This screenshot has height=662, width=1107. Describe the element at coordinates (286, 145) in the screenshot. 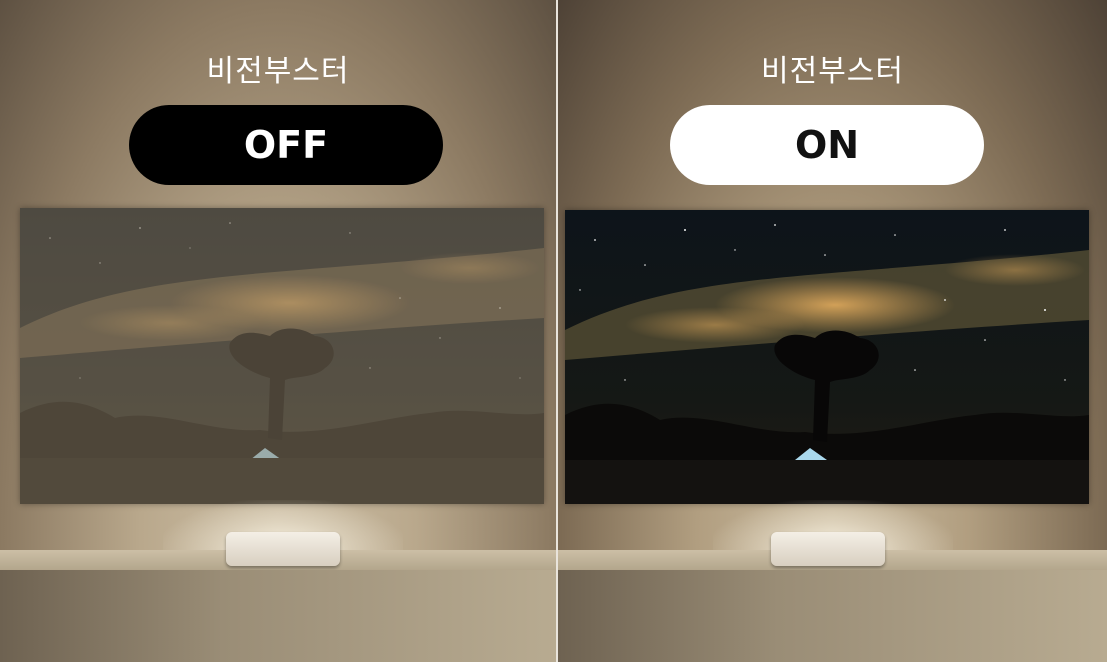

I see `toggle-off-badge: OFF` at that location.